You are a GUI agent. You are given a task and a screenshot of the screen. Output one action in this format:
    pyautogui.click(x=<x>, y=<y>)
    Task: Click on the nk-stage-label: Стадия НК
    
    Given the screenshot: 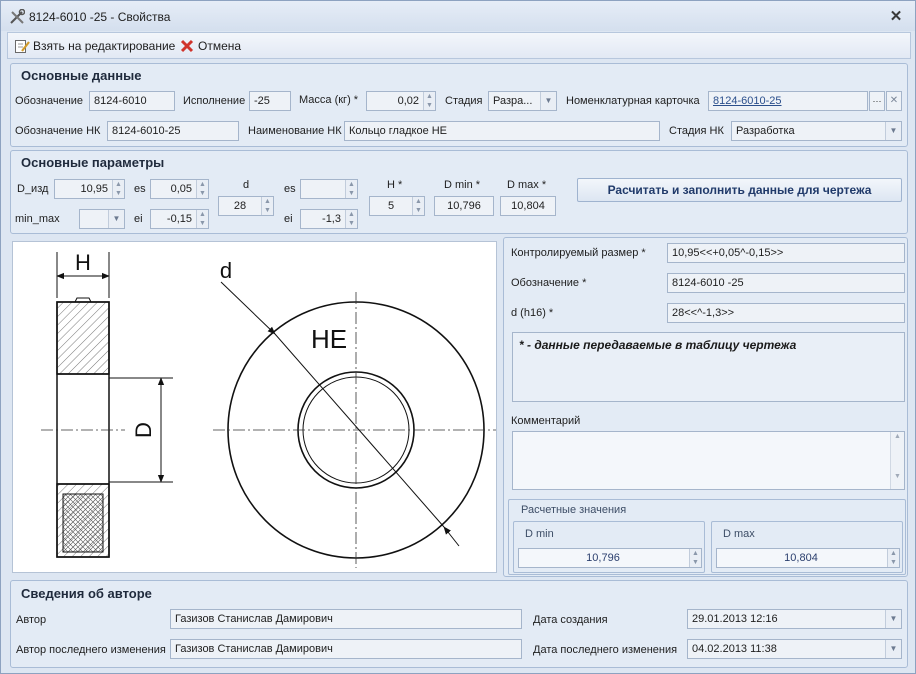 What is the action you would take?
    pyautogui.click(x=696, y=131)
    